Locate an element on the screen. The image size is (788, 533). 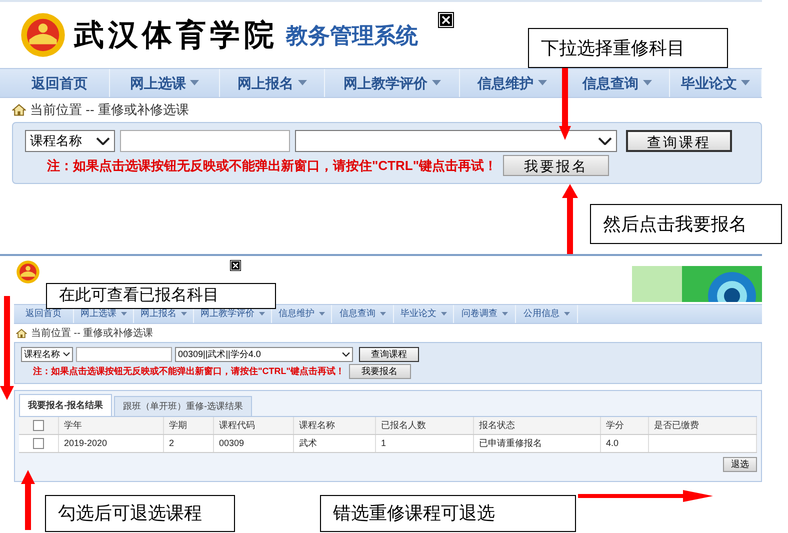
table-cell-text: 已申请重修报名 is located at coordinates (510, 443).